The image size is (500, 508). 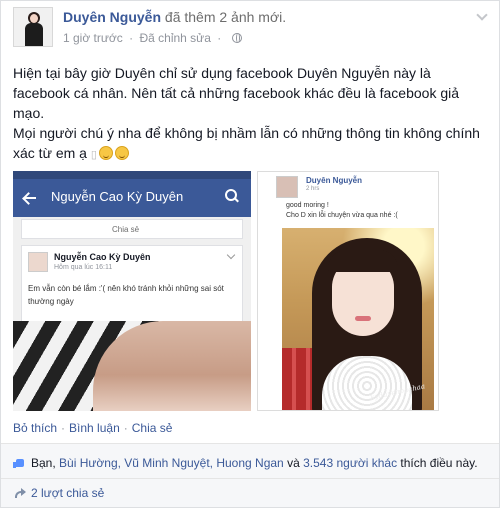 What do you see at coordinates (250, 493) in the screenshot?
I see `shares-summary: 2 lượt chia sẻ` at bounding box center [250, 493].